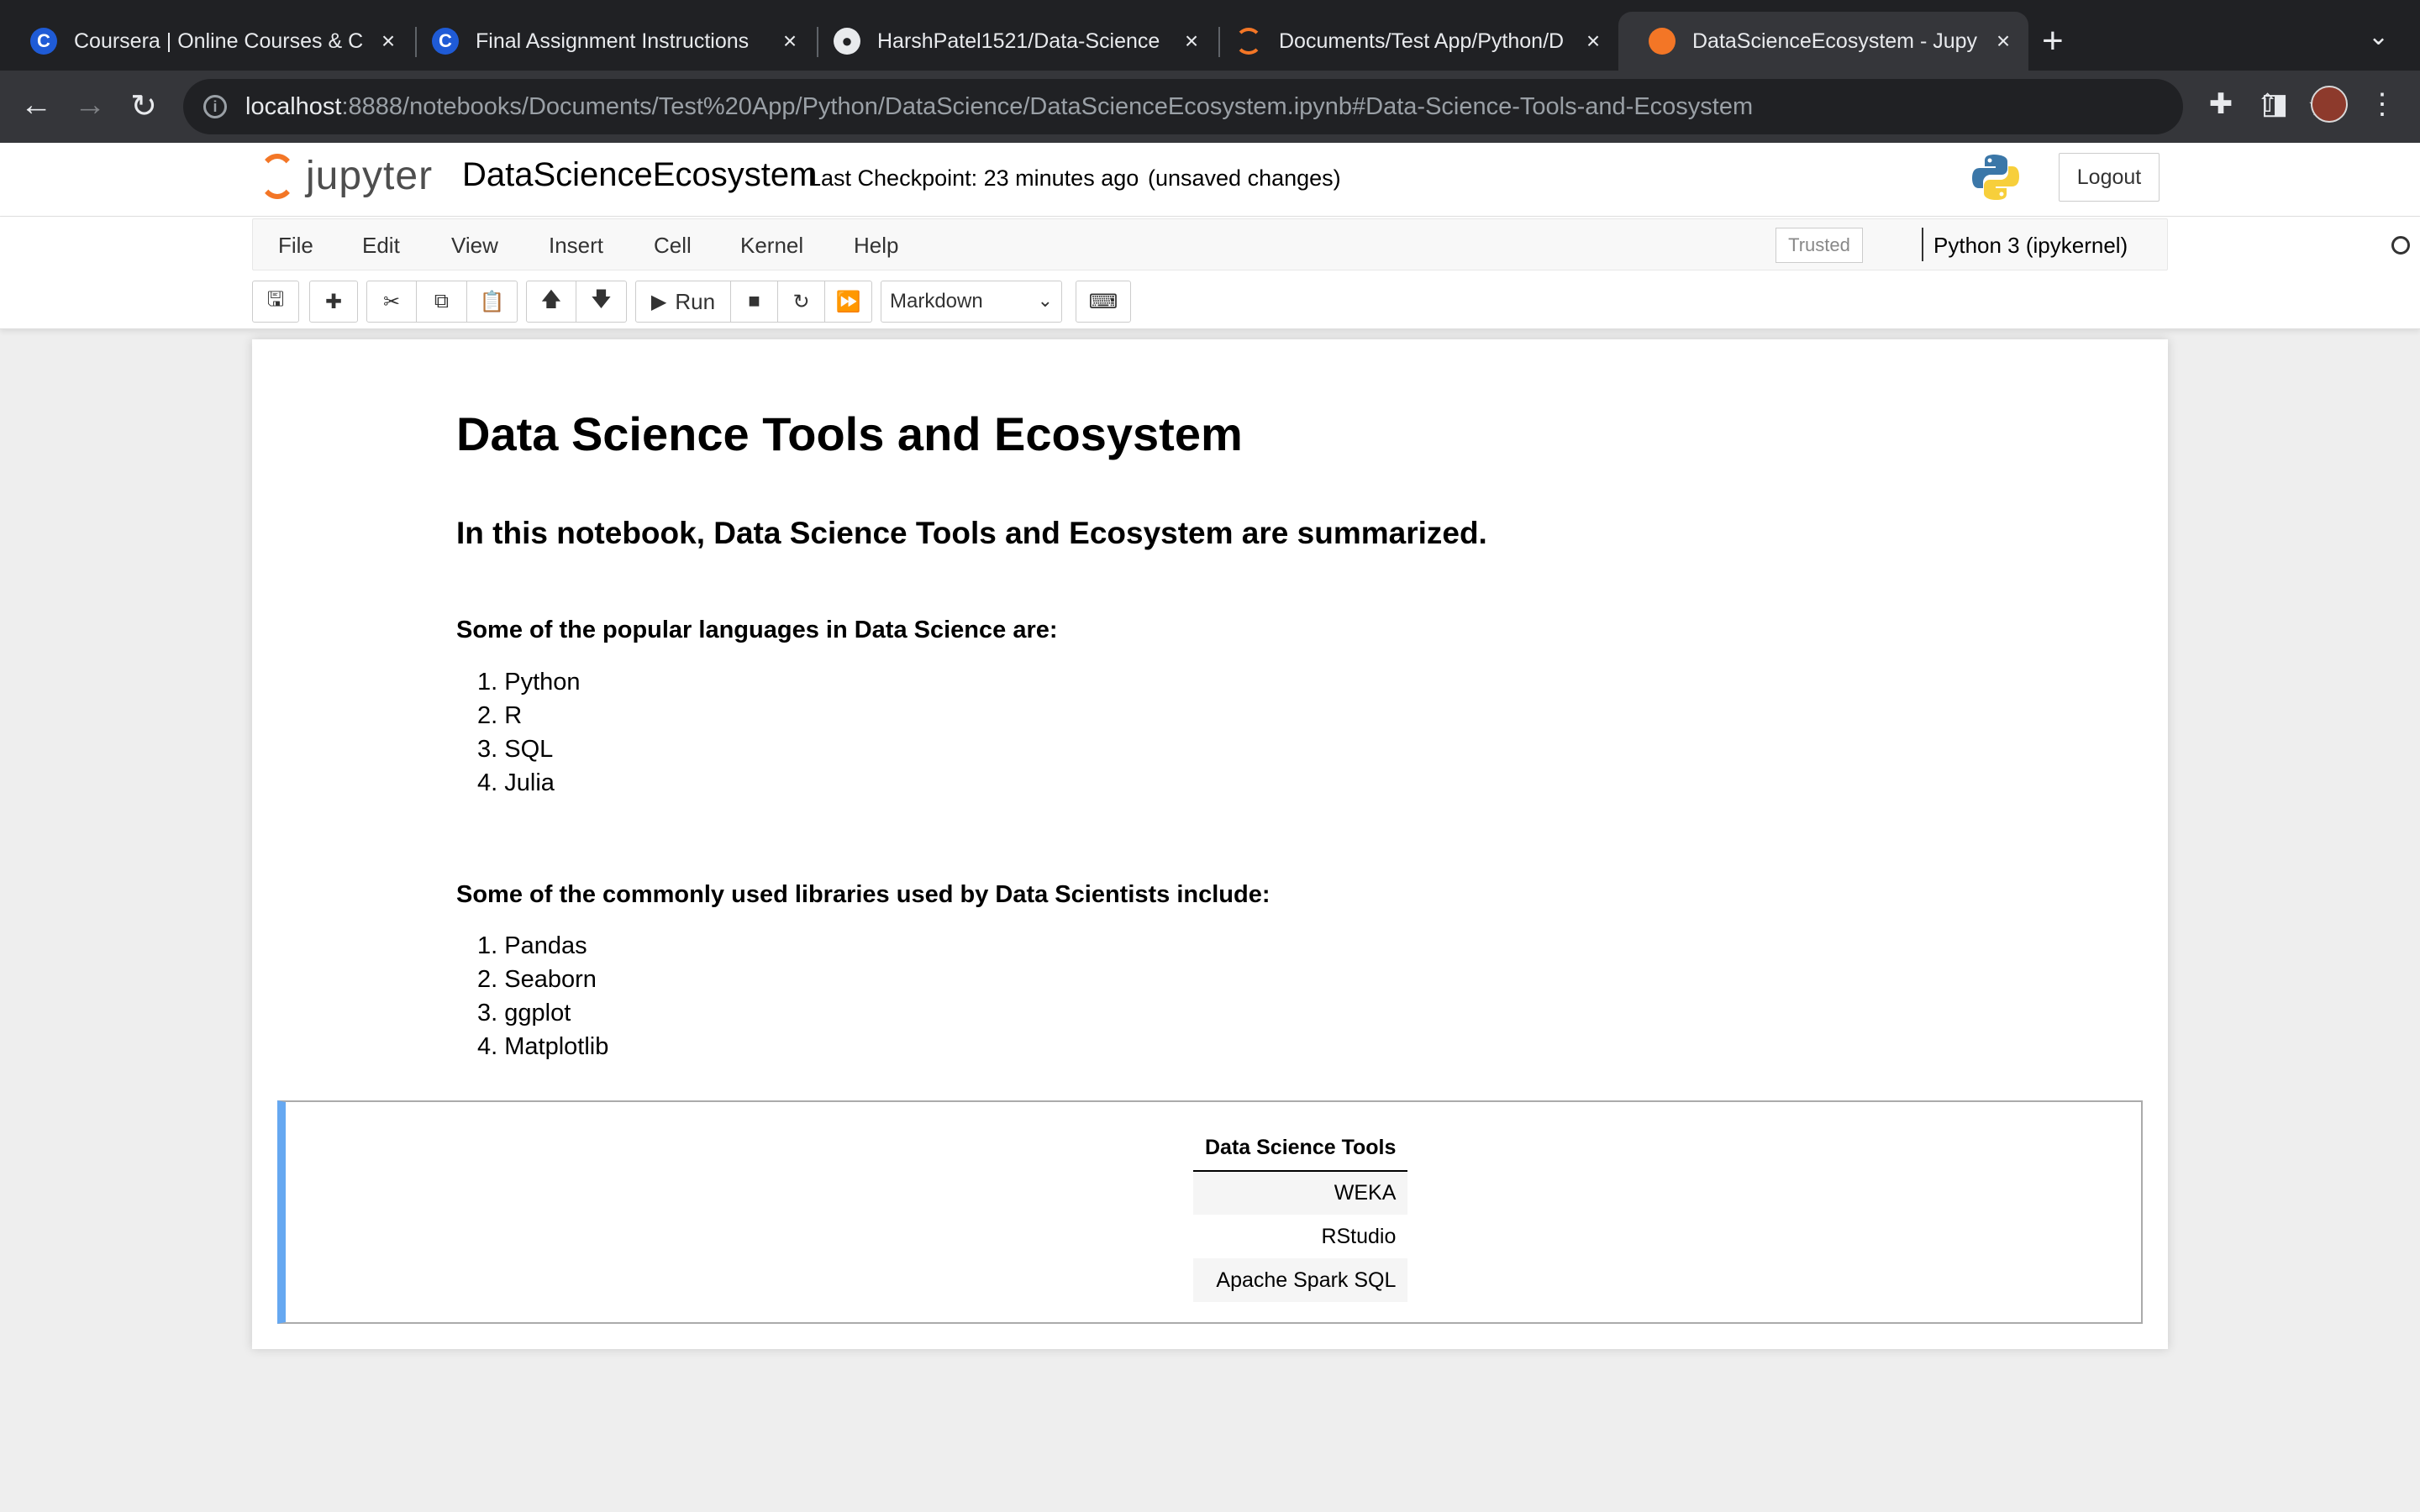 This screenshot has height=1512, width=2420. Describe the element at coordinates (524, 1013) in the screenshot. I see `list-item: 3. ggplot` at that location.